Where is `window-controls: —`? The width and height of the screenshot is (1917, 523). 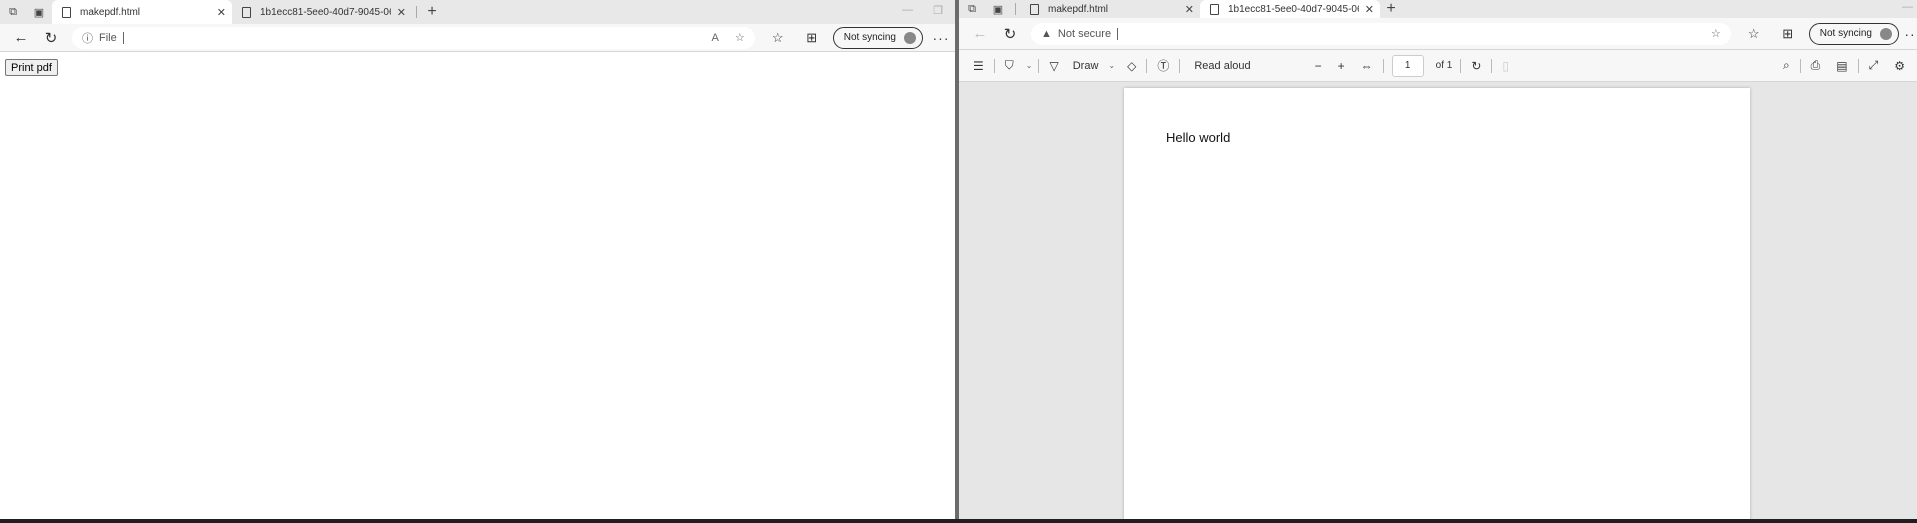
window-controls: — is located at coordinates (1907, 7).